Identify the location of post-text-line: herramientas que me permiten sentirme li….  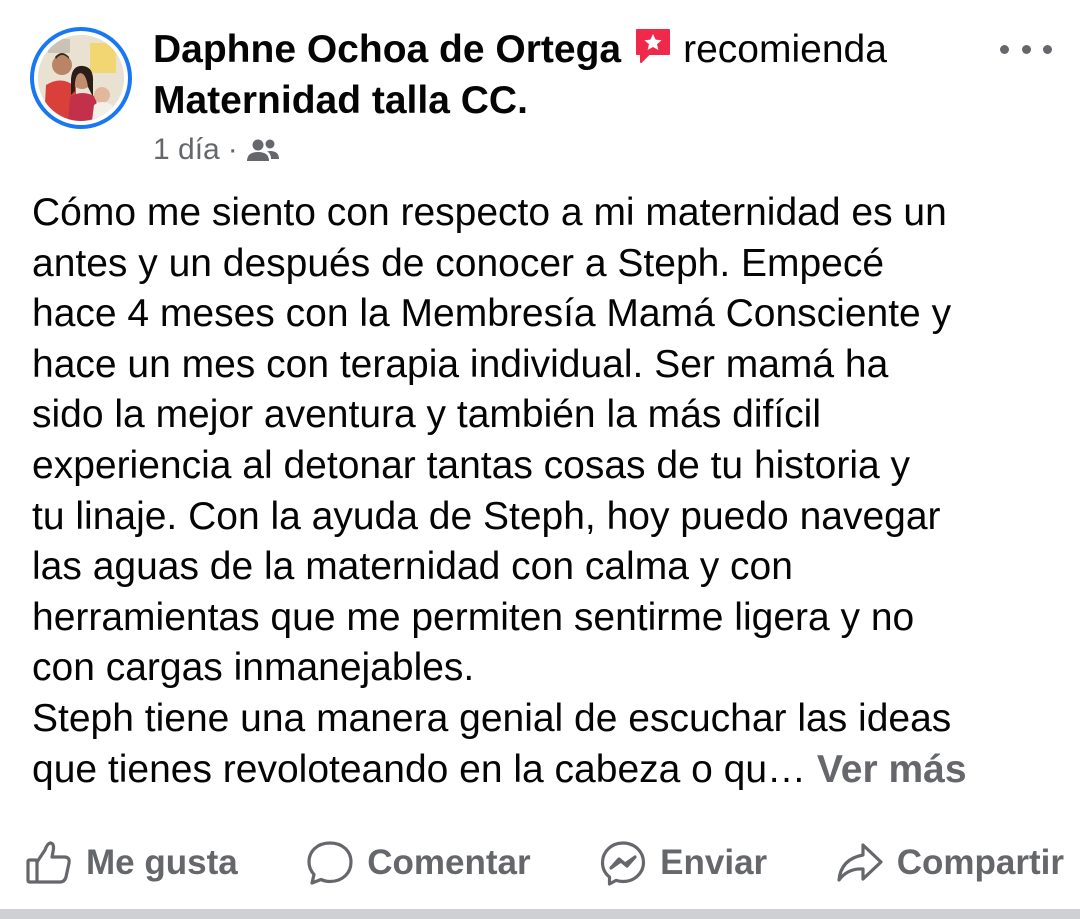
(473, 617).